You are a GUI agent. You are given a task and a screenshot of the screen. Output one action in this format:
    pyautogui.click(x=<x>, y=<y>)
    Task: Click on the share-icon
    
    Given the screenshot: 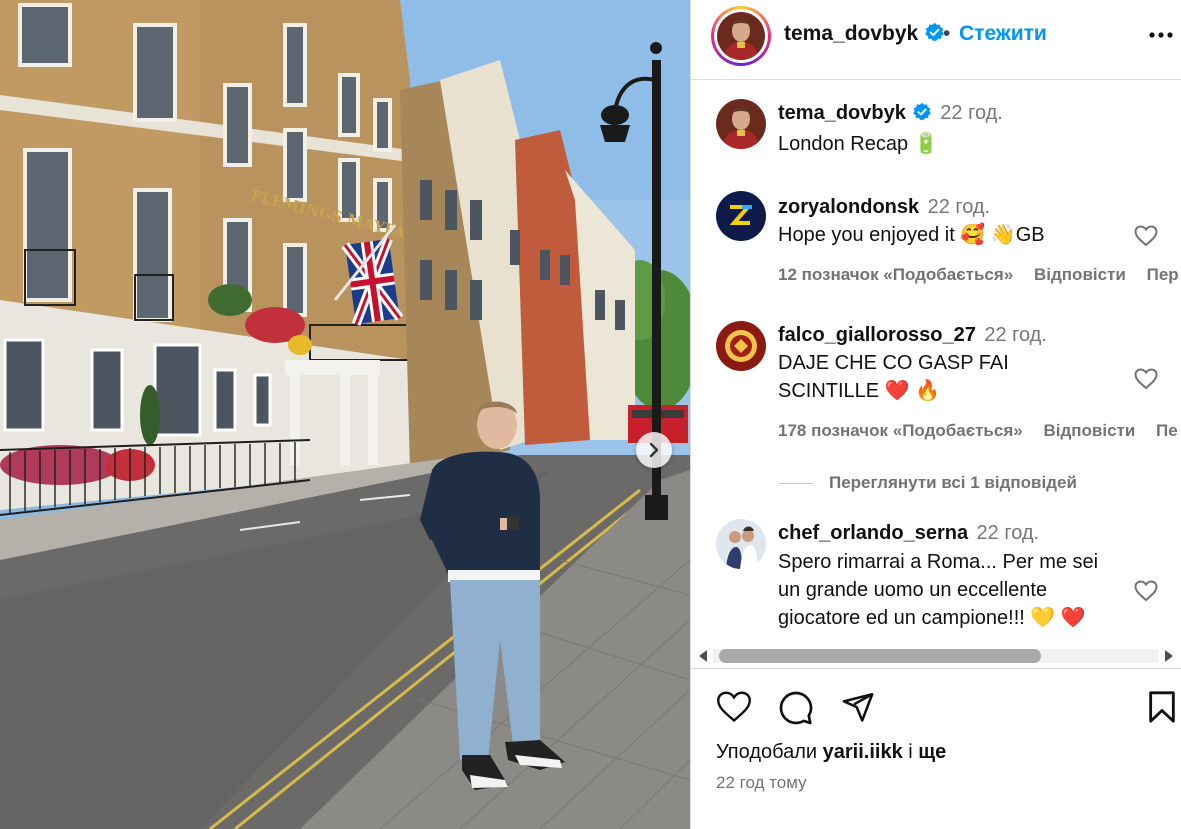 What is the action you would take?
    pyautogui.click(x=858, y=707)
    